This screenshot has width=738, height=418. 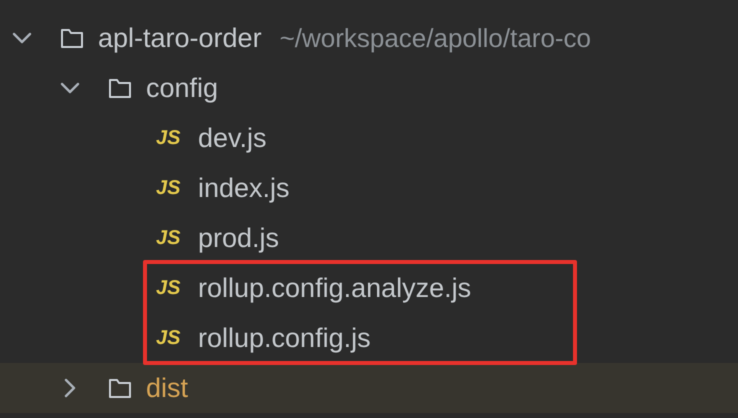 I want to click on folder-name: dist, so click(x=167, y=388).